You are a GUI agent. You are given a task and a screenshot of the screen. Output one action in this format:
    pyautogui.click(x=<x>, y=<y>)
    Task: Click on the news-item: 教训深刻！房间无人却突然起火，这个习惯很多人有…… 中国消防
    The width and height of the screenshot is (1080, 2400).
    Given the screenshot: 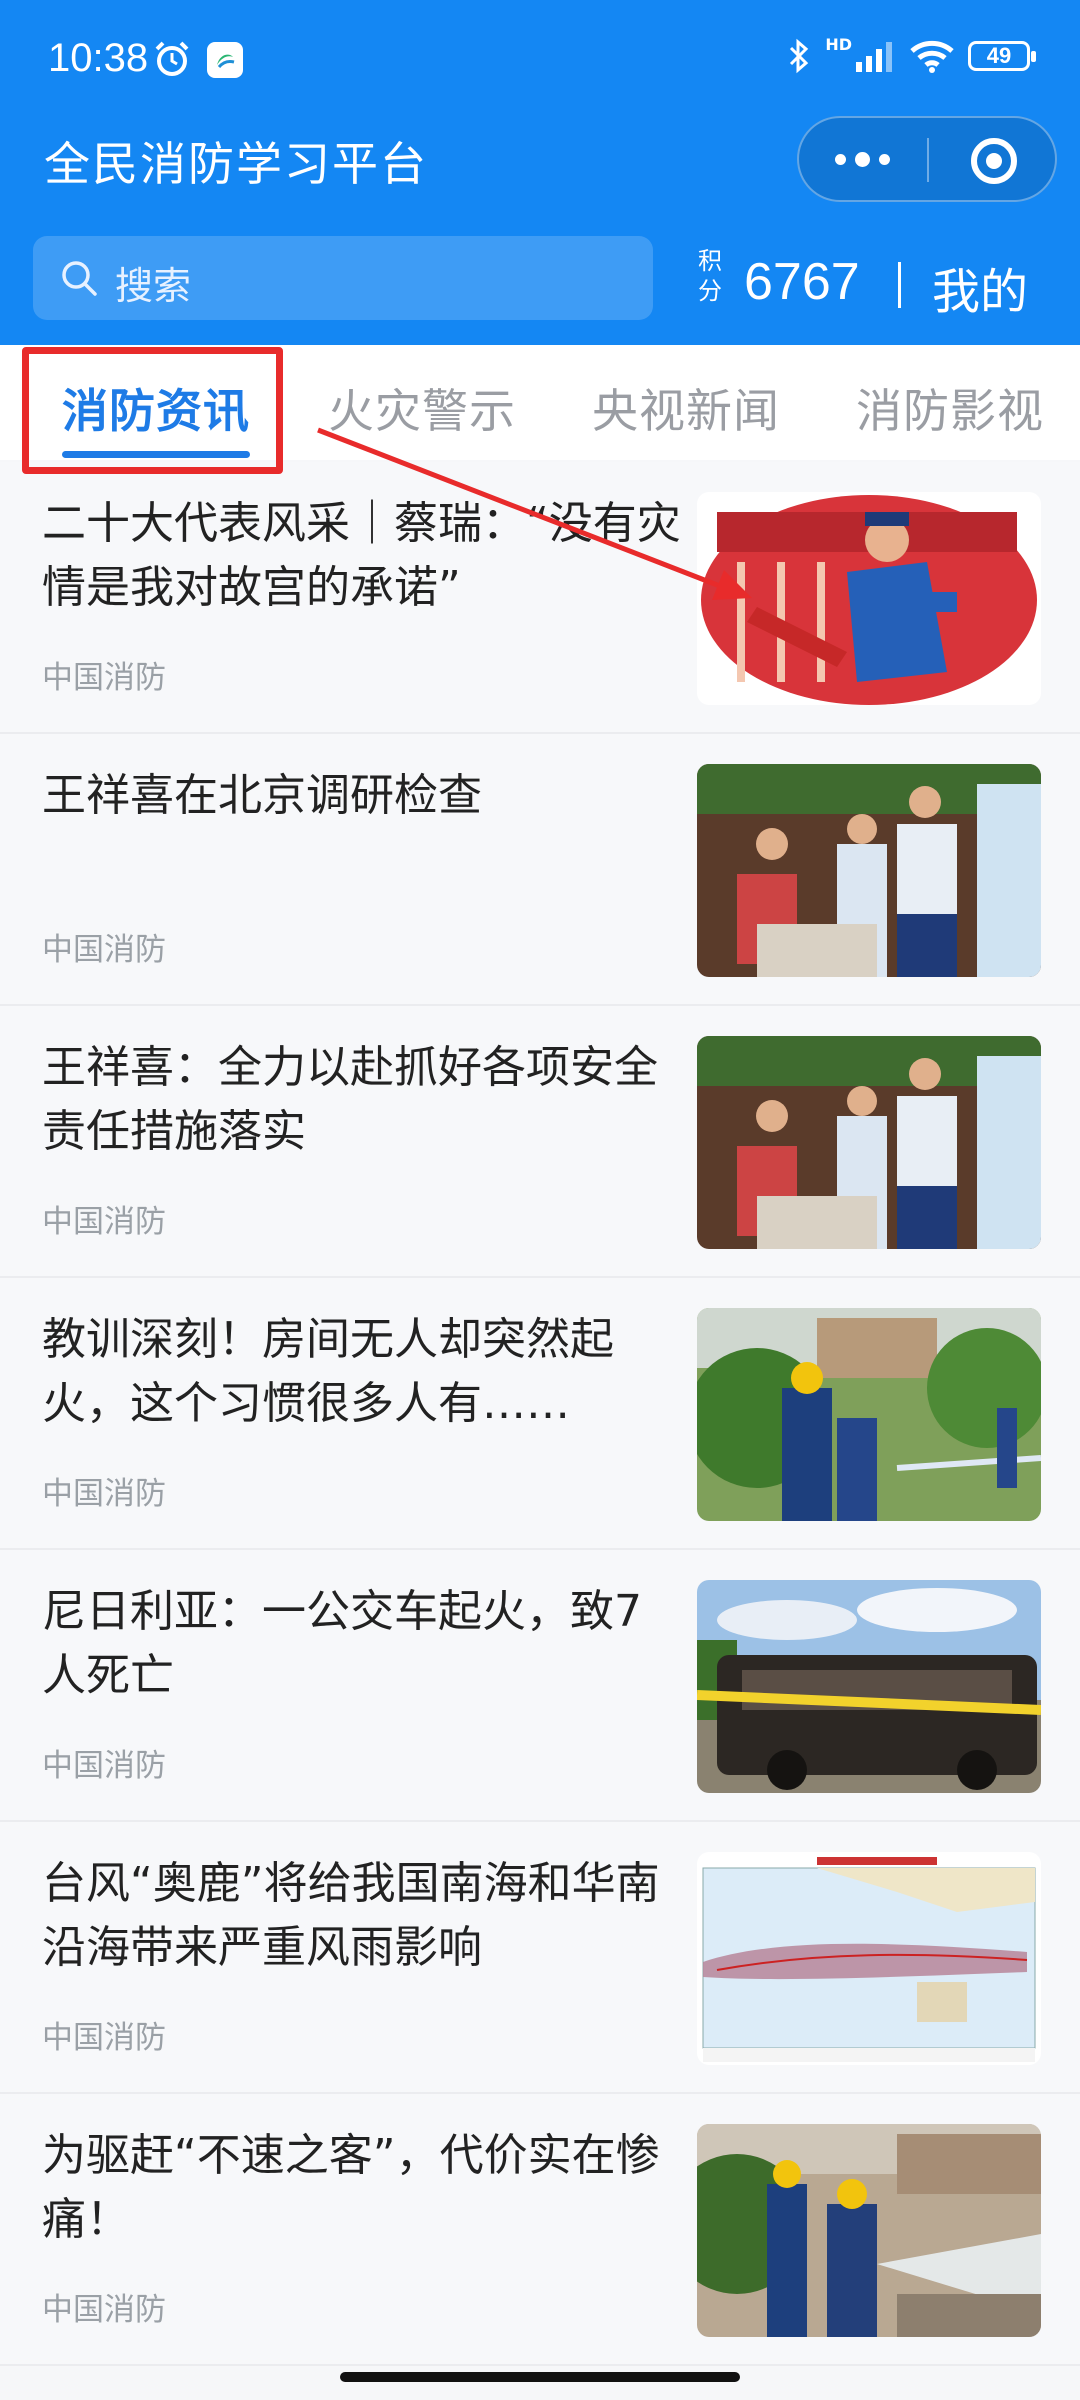 What is the action you would take?
    pyautogui.click(x=540, y=1414)
    